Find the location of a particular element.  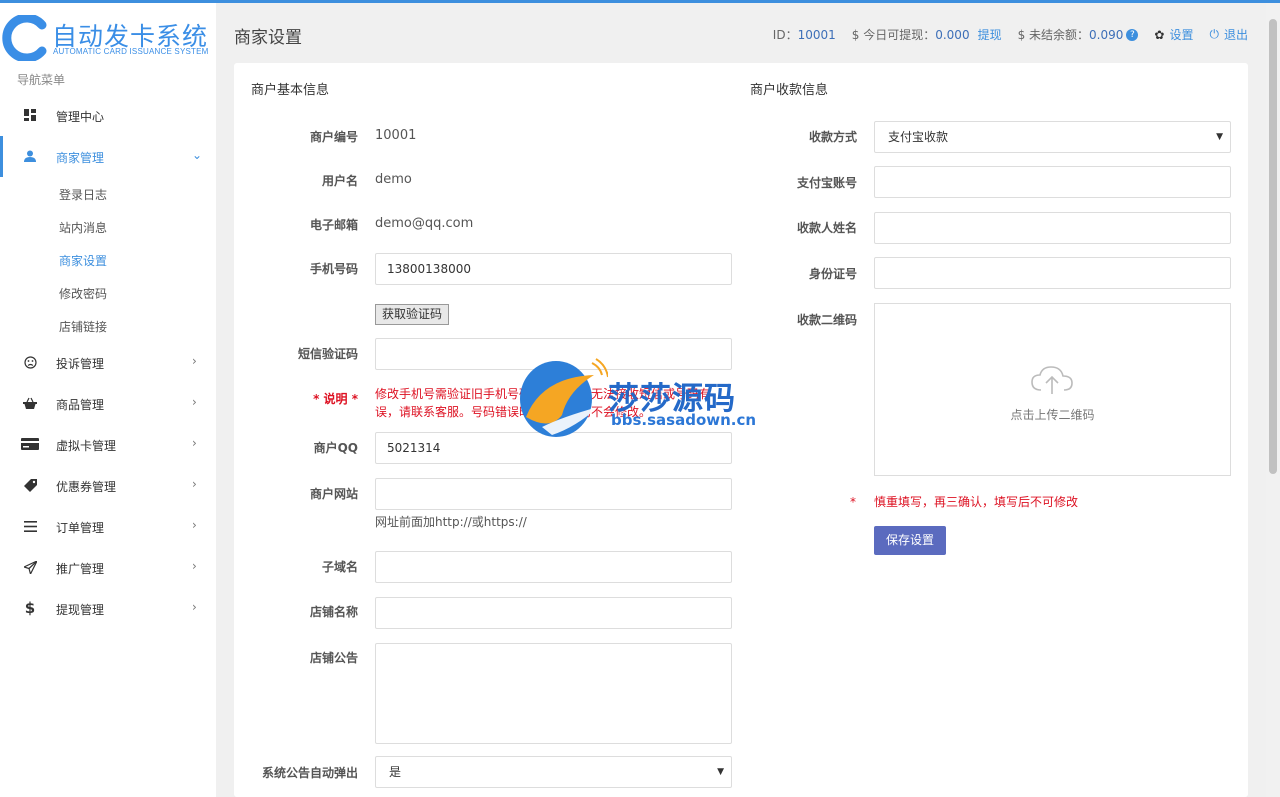

brand-logo: 自动发卡系统 AUTOMATIC CARD ISSUANCE SYSTEM is located at coordinates (109, 39).